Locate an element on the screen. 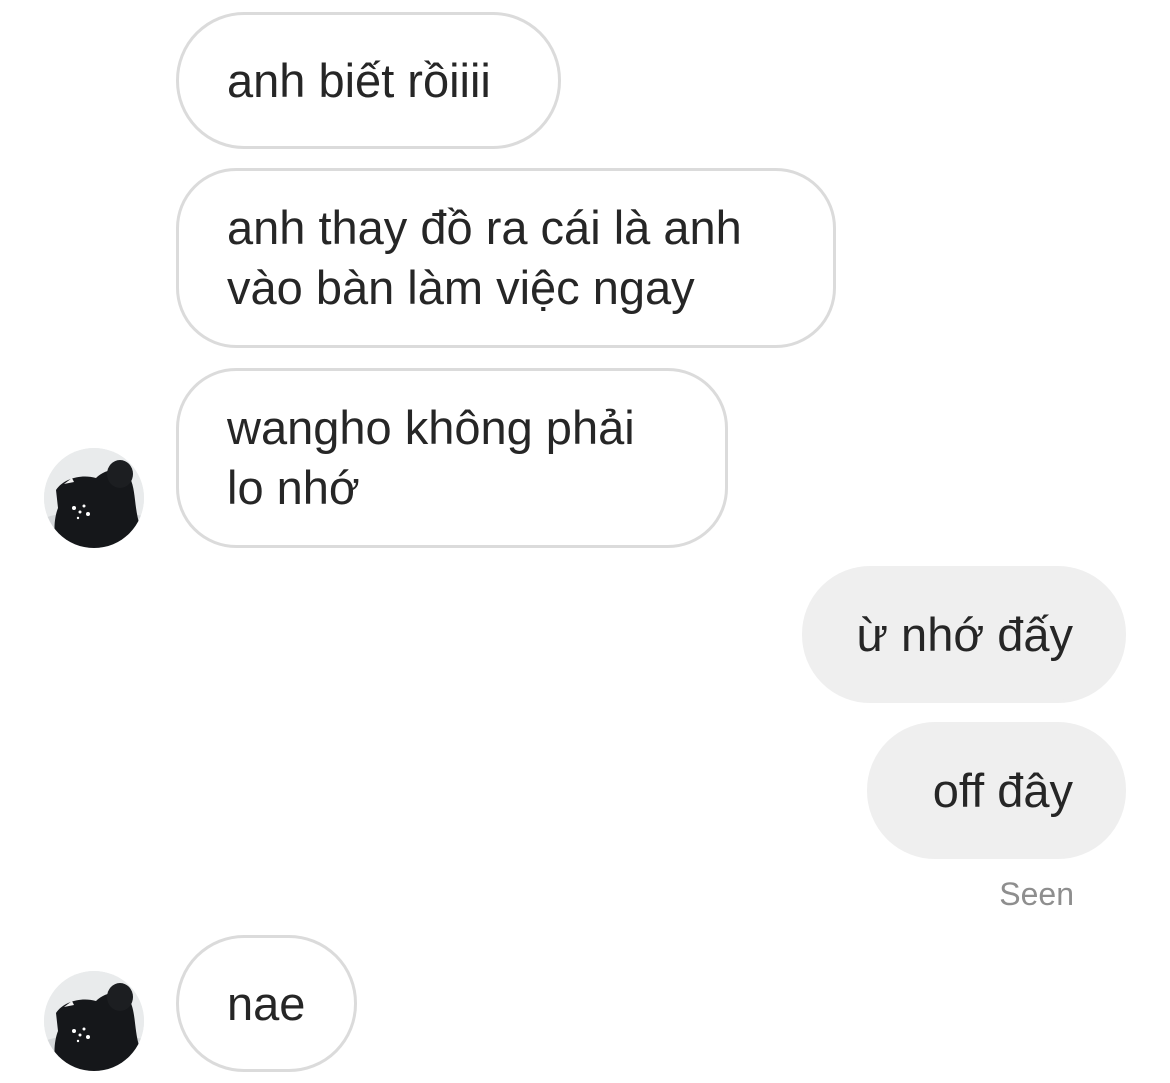  message-bubble-received: anh biết rồiiii is located at coordinates (368, 80).